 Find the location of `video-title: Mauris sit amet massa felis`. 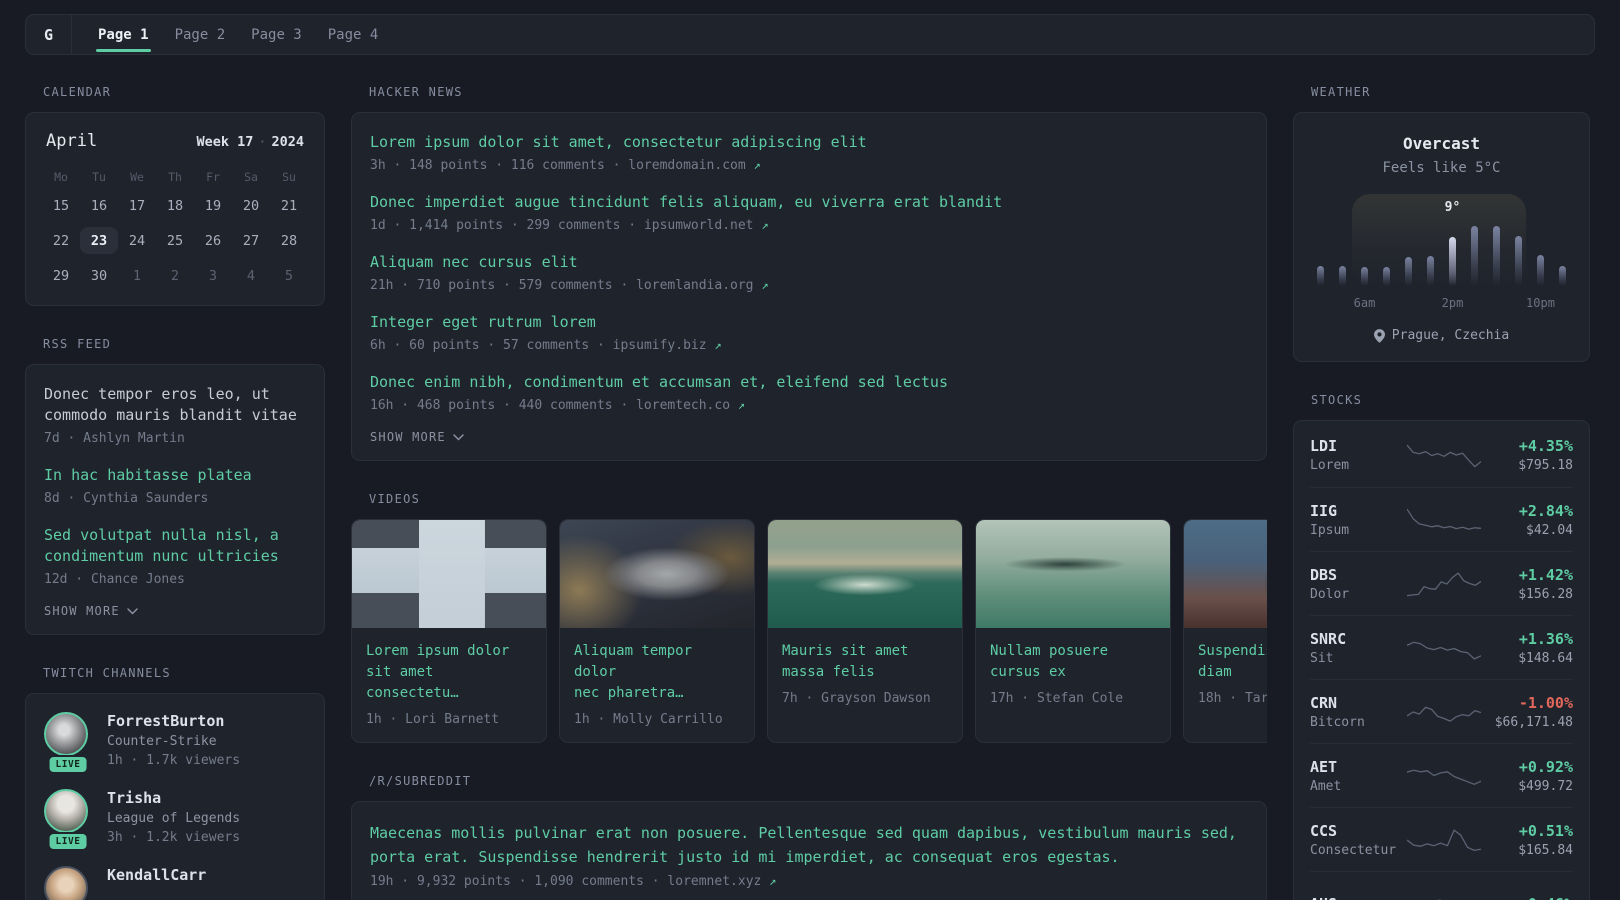

video-title: Mauris sit amet massa felis is located at coordinates (865, 662).